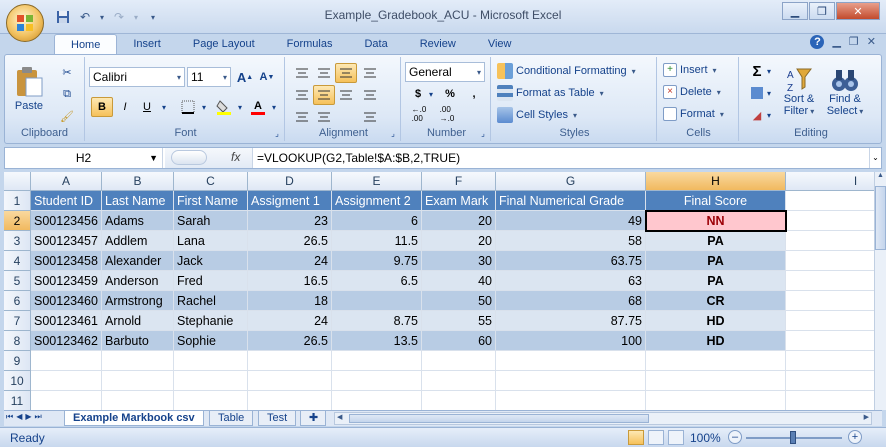 The image size is (886, 447). Describe the element at coordinates (138, 321) in the screenshot. I see `table-cell: Arnold` at that location.